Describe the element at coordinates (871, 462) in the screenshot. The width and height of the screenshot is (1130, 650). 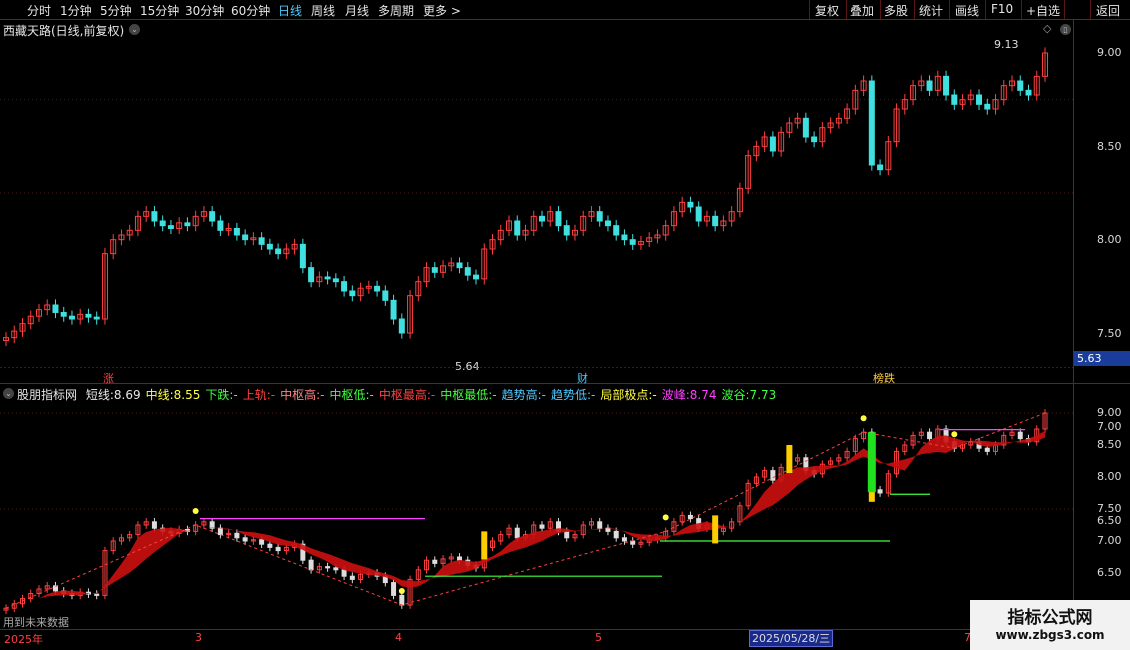
I see `highlight-bar-green` at that location.